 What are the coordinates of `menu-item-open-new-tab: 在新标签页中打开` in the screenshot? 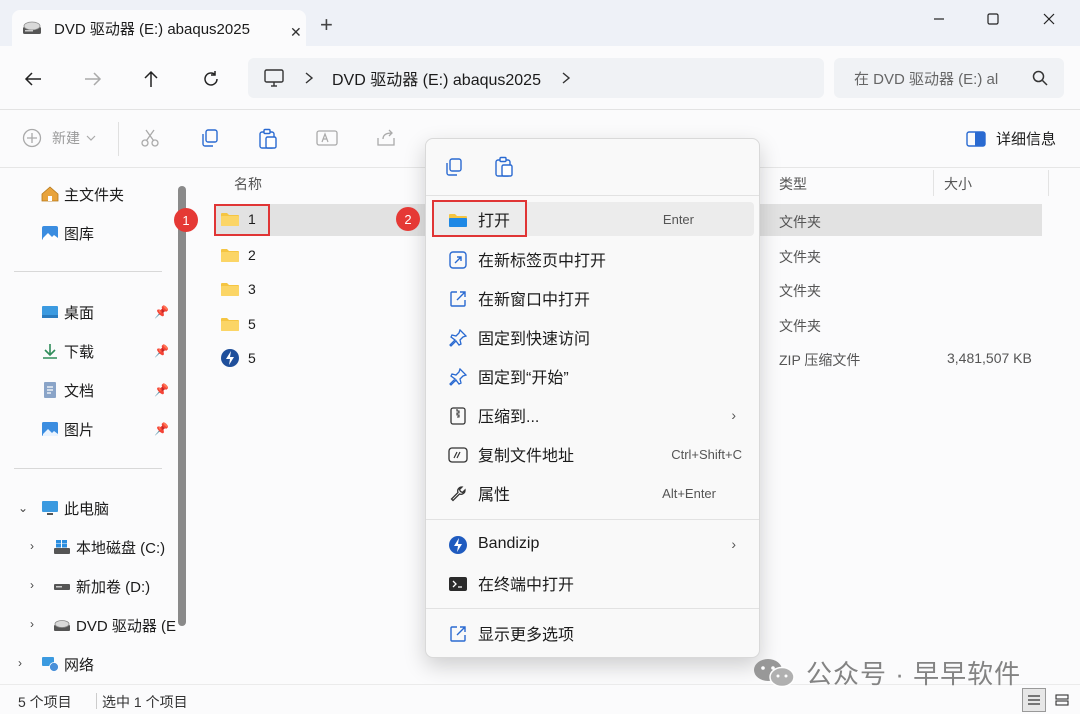 It's located at (593, 259).